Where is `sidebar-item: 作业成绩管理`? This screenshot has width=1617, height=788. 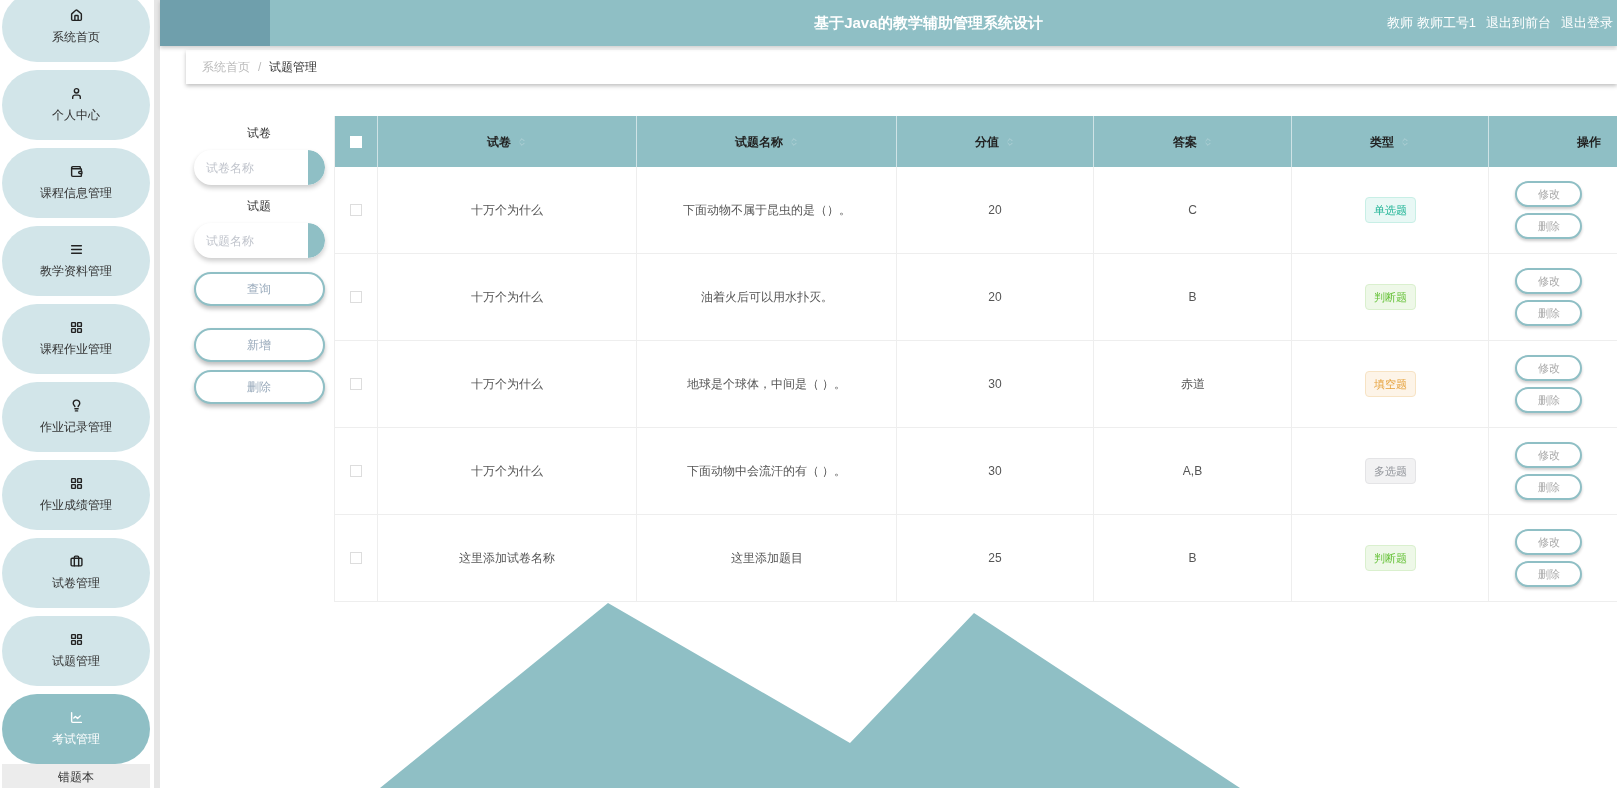 sidebar-item: 作业成绩管理 is located at coordinates (76, 495).